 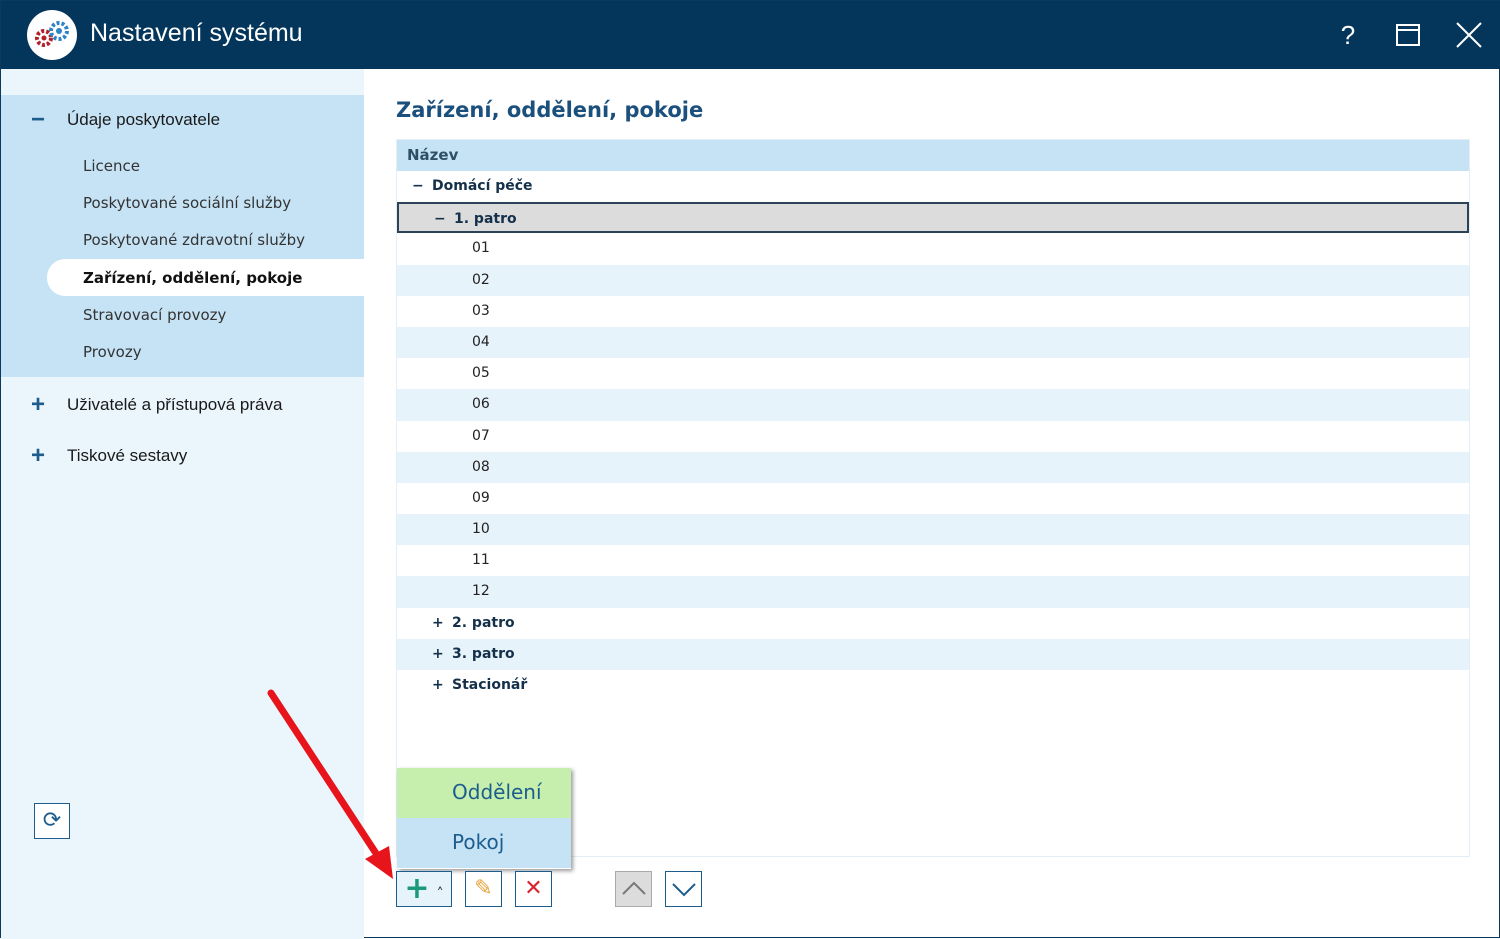 I want to click on sidebar-item-provozy: Provozy, so click(x=205, y=351).